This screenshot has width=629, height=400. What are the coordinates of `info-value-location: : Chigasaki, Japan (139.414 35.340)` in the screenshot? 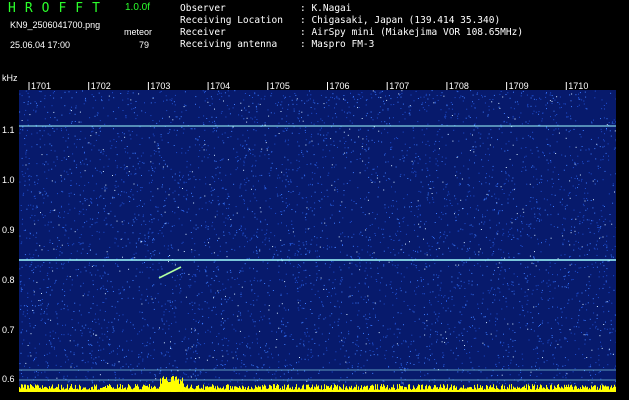 It's located at (400, 20).